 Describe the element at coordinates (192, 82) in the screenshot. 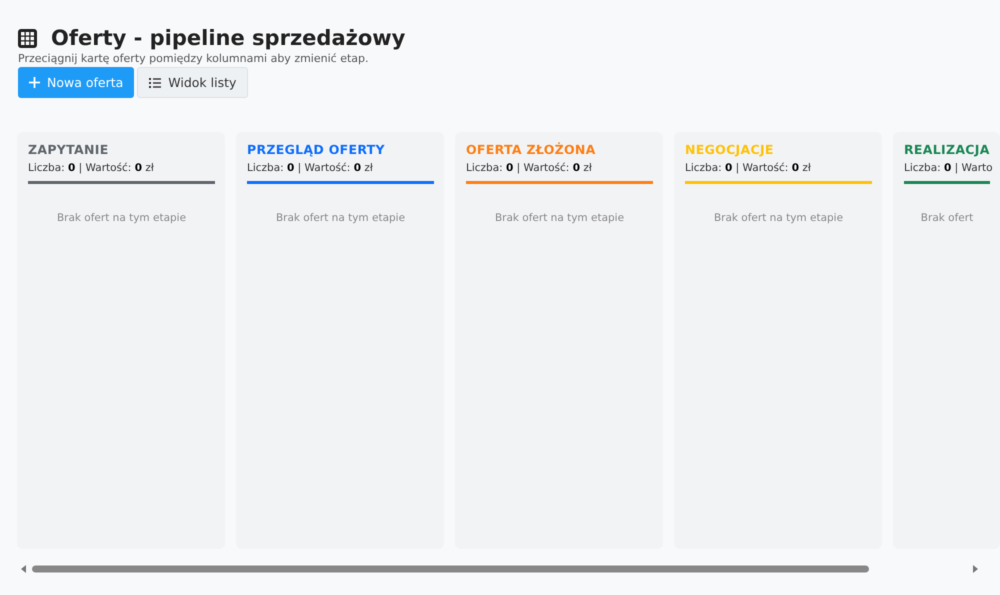

I see `list-view-button: Widok listy` at that location.